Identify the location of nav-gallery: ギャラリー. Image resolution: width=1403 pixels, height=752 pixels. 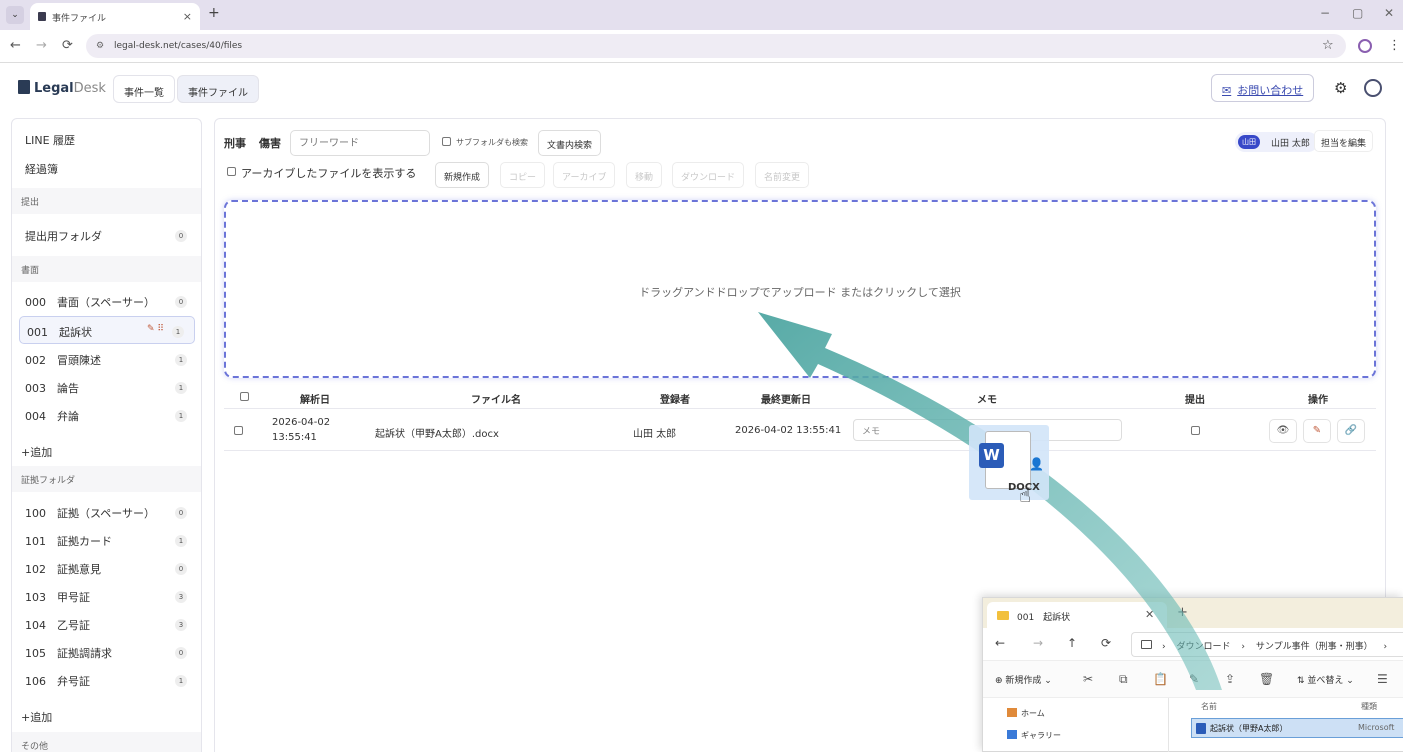
(1034, 735).